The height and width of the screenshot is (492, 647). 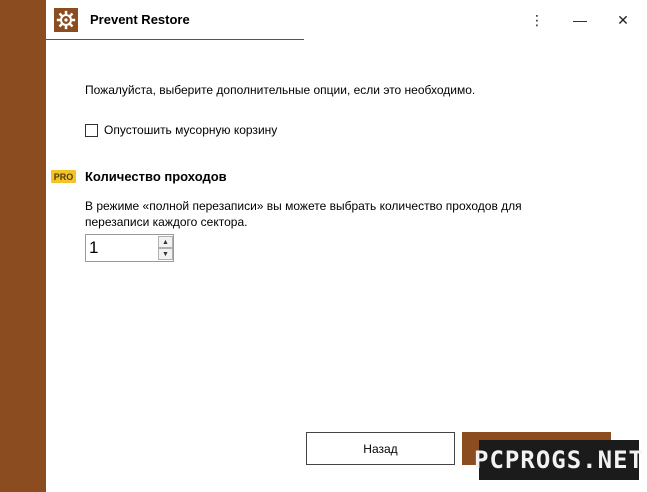 I want to click on minimize-icon: —, so click(x=580, y=20).